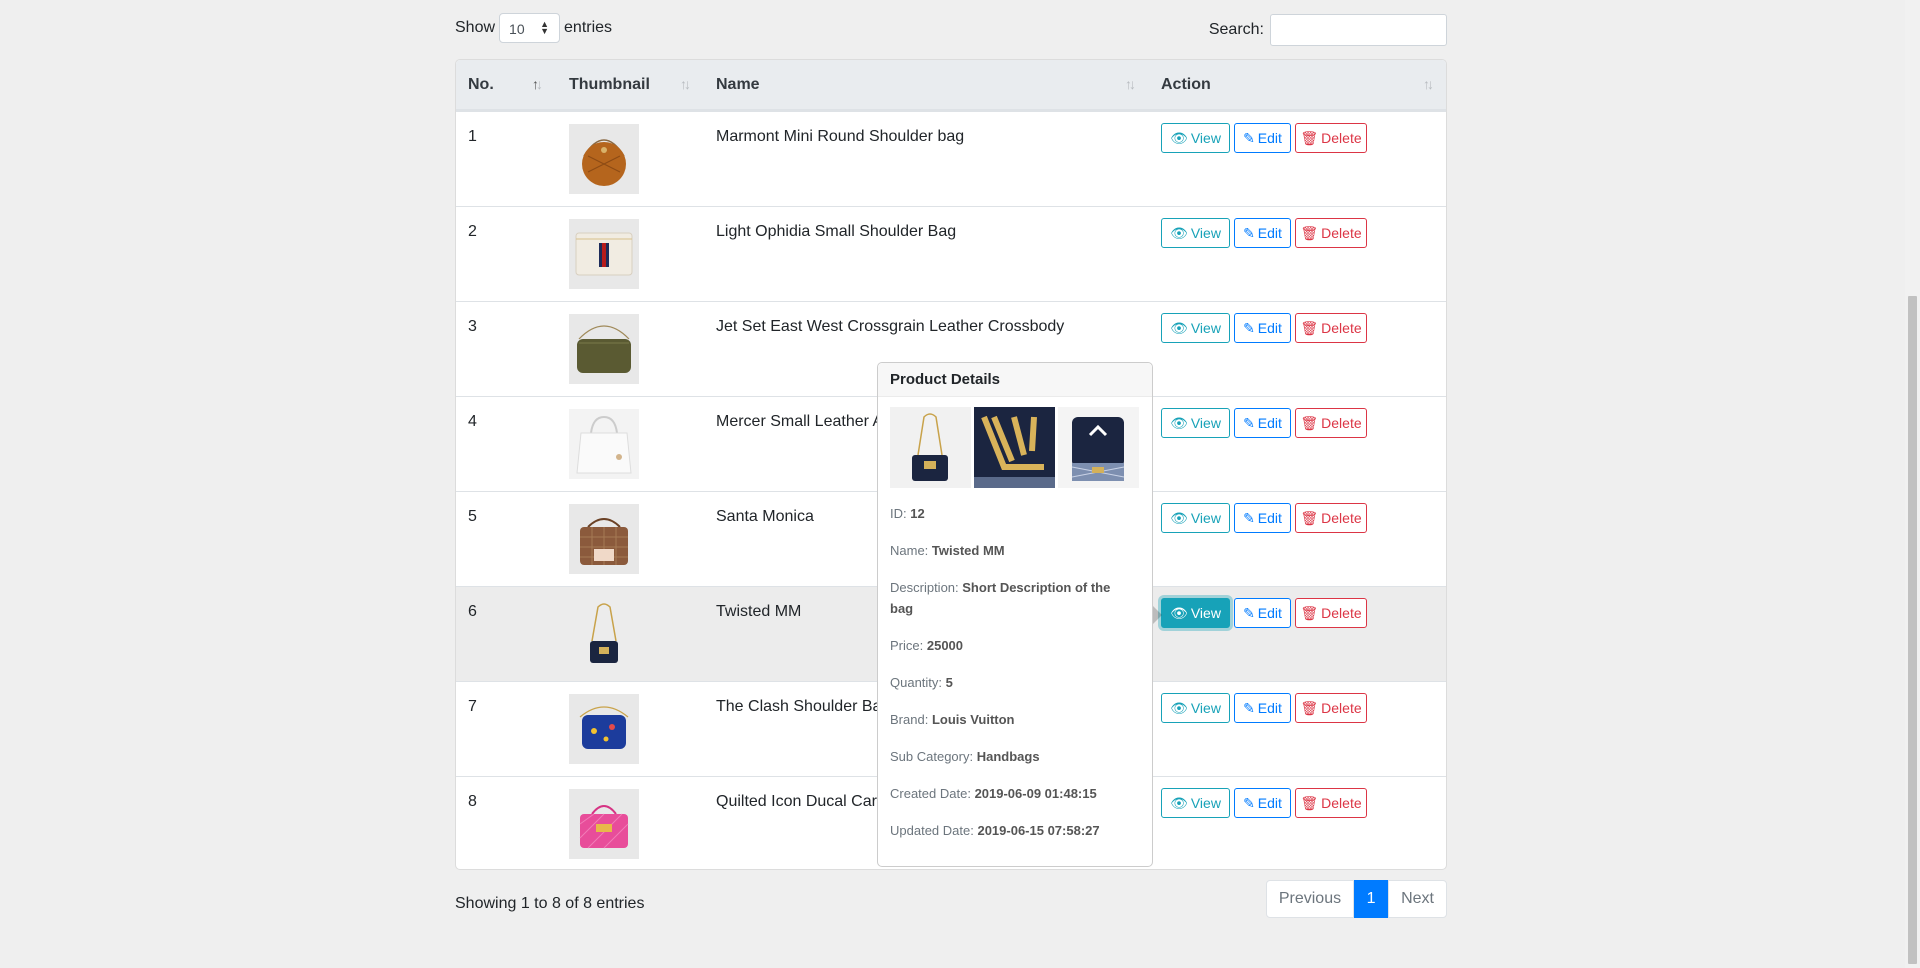 The height and width of the screenshot is (968, 1920). I want to click on header-no: No., so click(481, 85).